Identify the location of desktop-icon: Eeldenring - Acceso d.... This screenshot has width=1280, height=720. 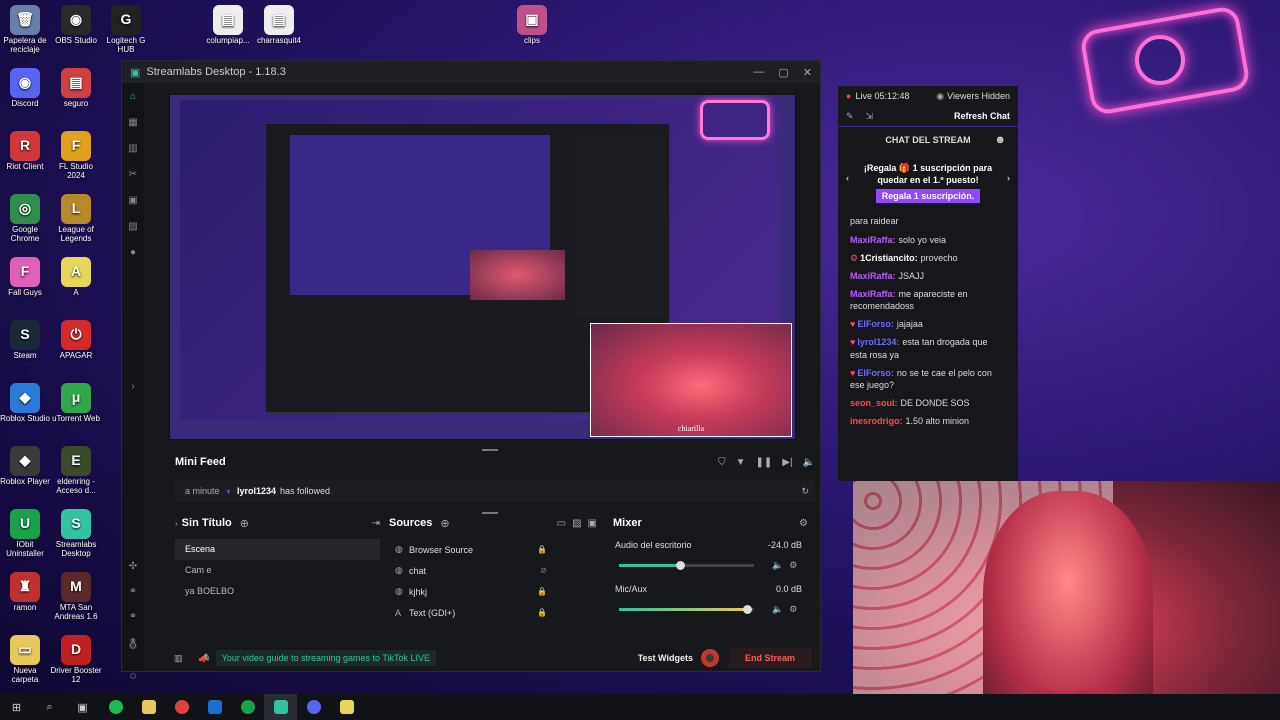
(76, 471).